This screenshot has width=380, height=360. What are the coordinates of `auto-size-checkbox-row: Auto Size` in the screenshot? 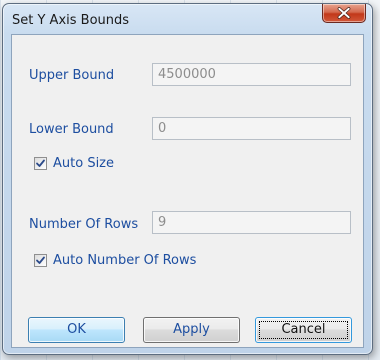 It's located at (89, 164).